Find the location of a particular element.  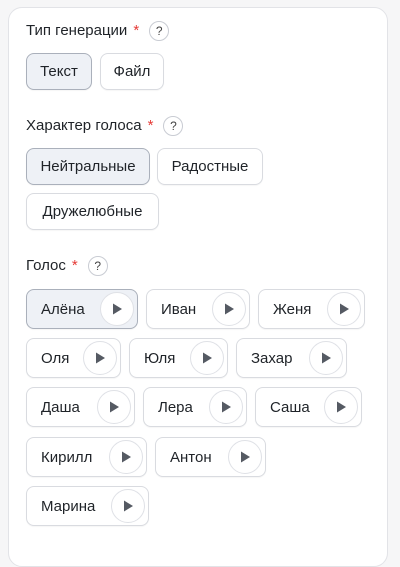

voice-character-title: Характер голоса * ? is located at coordinates (105, 126).